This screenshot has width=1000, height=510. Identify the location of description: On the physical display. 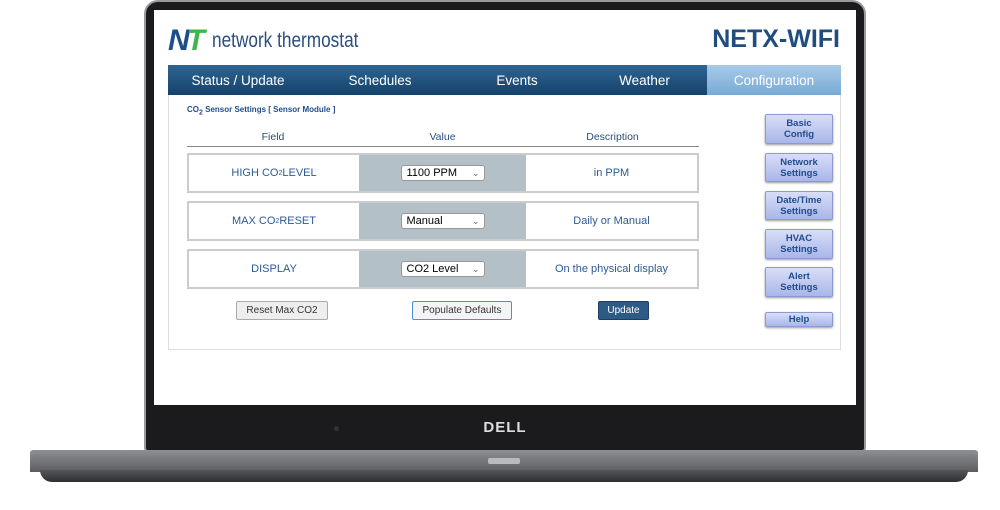
(611, 269).